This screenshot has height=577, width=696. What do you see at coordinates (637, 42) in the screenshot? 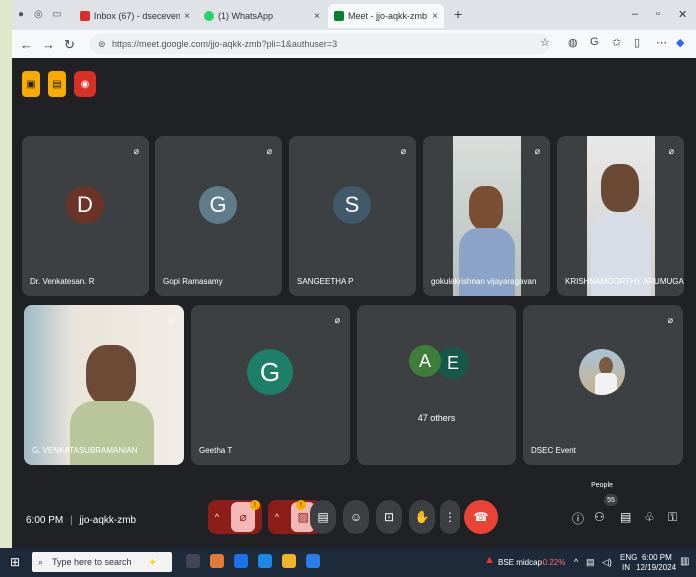
I see `collections-icon: ▯` at bounding box center [637, 42].